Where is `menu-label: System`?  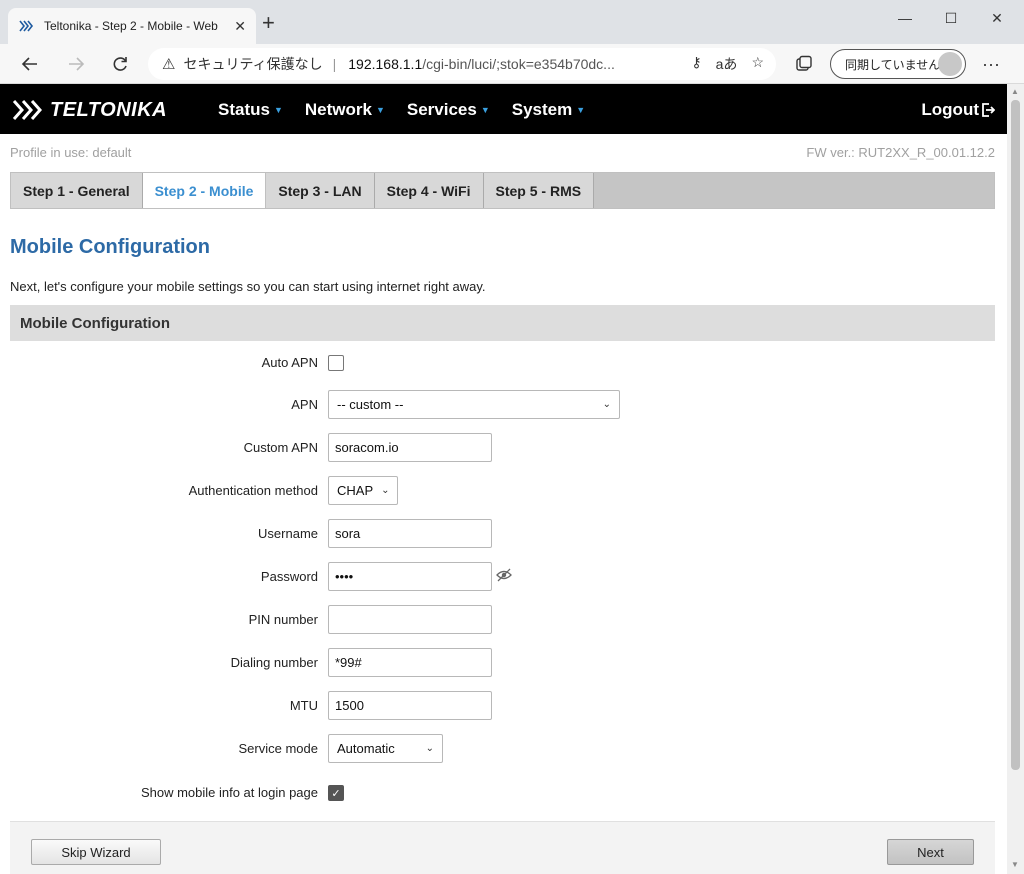
menu-label: System is located at coordinates (542, 109).